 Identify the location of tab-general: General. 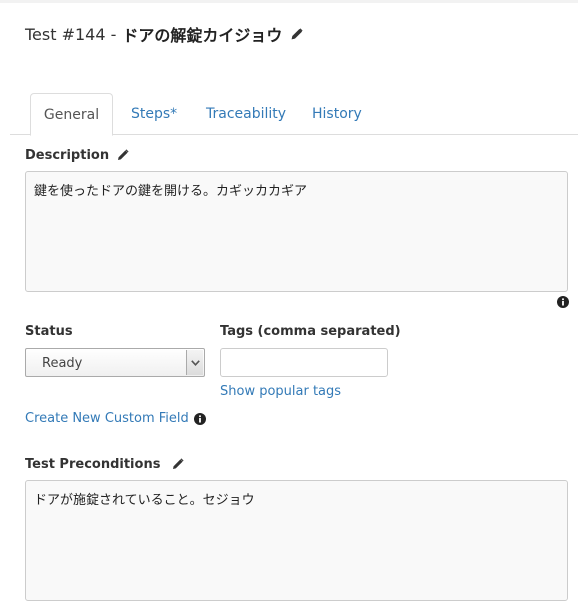
(71, 114).